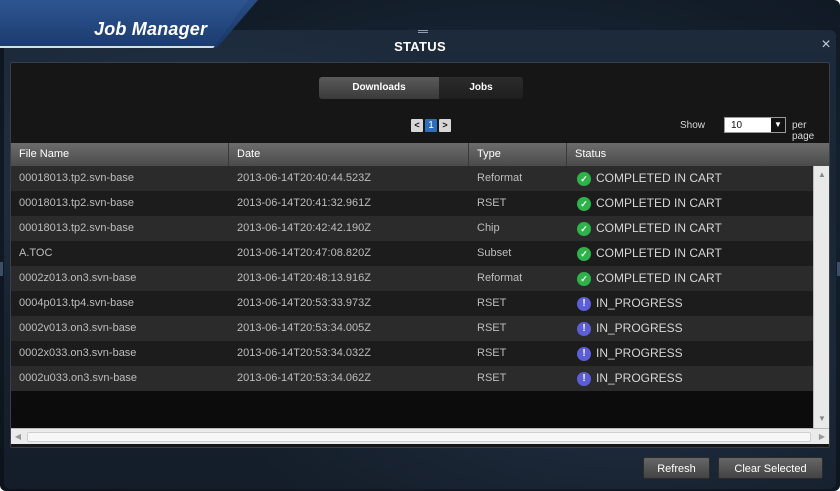 This screenshot has height=491, width=840. What do you see at coordinates (822, 437) in the screenshot?
I see `scroll-right-icon: ▶` at bounding box center [822, 437].